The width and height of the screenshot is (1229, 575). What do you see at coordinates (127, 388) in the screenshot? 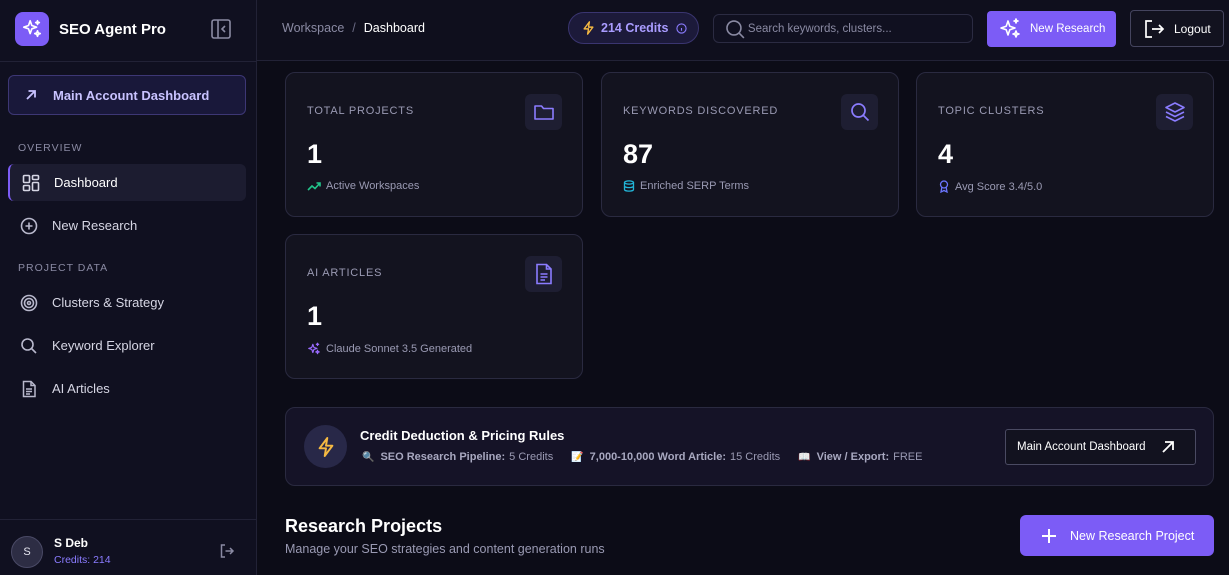
I see `sidebar-item-ai-articles: AI Articles` at bounding box center [127, 388].